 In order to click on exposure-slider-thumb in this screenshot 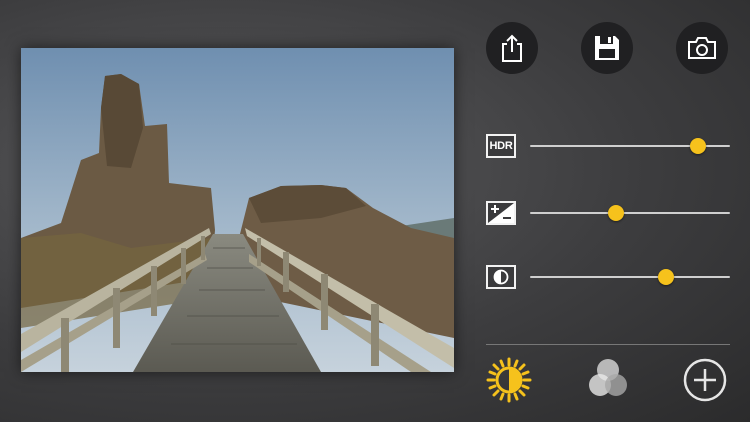, I will do `click(616, 213)`.